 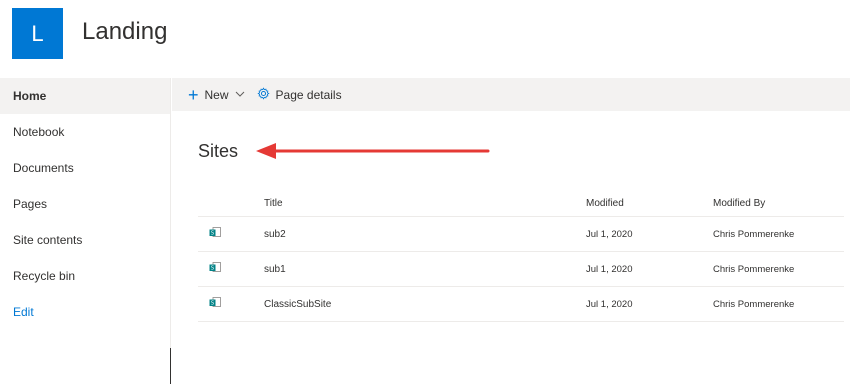 What do you see at coordinates (425, 269) in the screenshot?
I see `row-title: sub1` at bounding box center [425, 269].